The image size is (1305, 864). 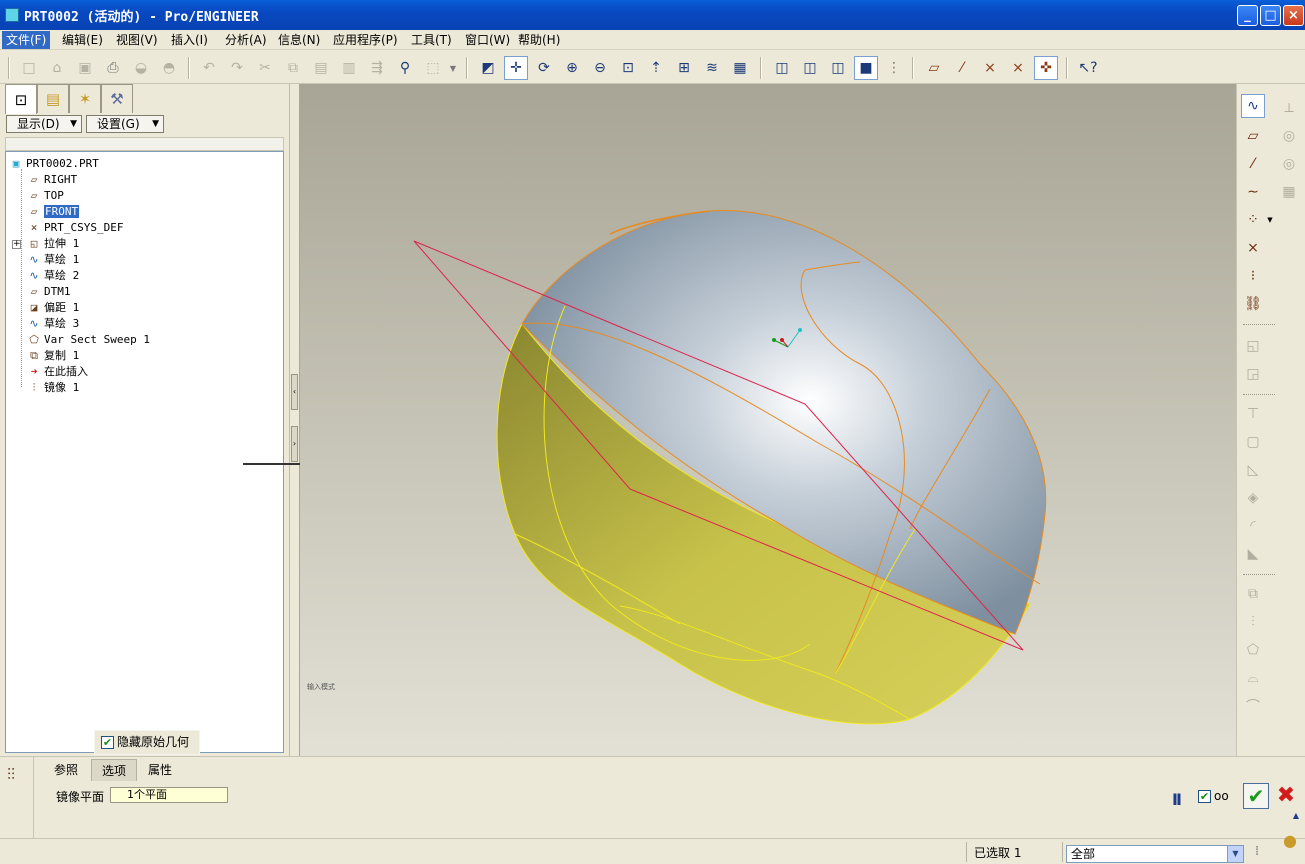 What do you see at coordinates (684, 68) in the screenshot?
I see `saved-views-icon: ⊞` at bounding box center [684, 68].